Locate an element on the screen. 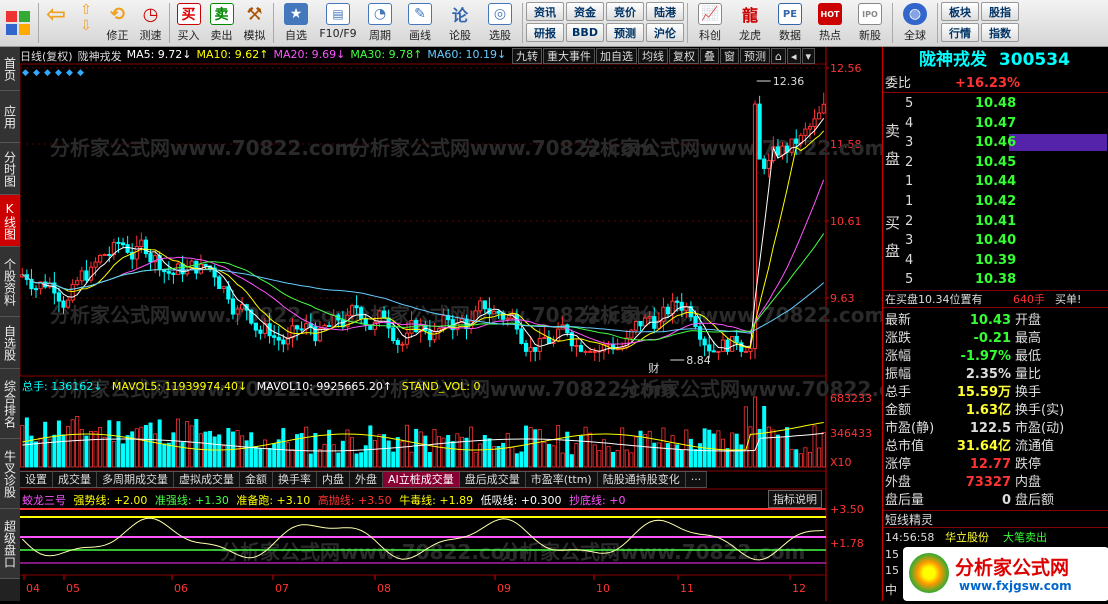 The width and height of the screenshot is (1108, 604). discuss-button: 论论股 is located at coordinates (460, 22).